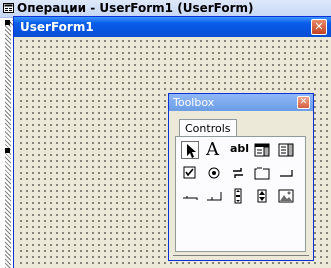 The width and height of the screenshot is (331, 268). Describe the element at coordinates (214, 196) in the screenshot. I see `multipage-icon` at that location.